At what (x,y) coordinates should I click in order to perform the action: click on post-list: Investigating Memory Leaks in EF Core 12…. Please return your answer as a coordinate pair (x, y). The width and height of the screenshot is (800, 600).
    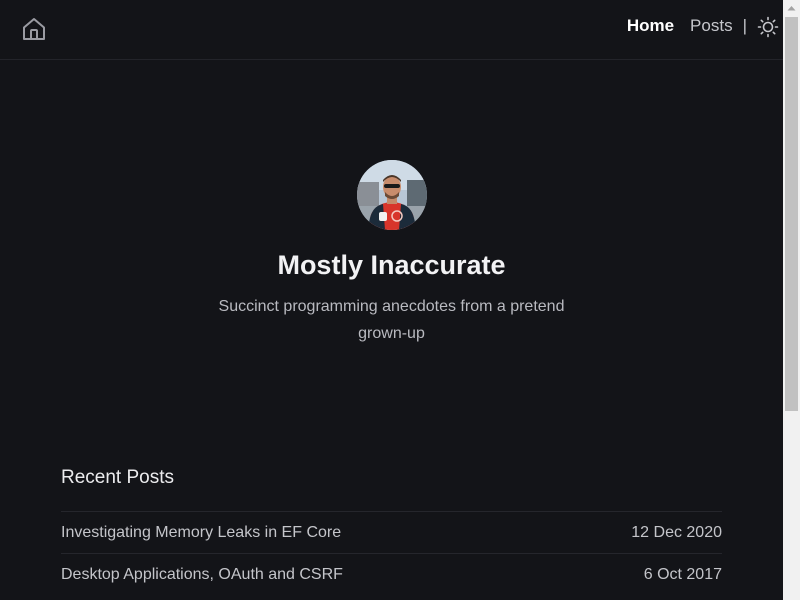
    Looking at the image, I should click on (391, 553).